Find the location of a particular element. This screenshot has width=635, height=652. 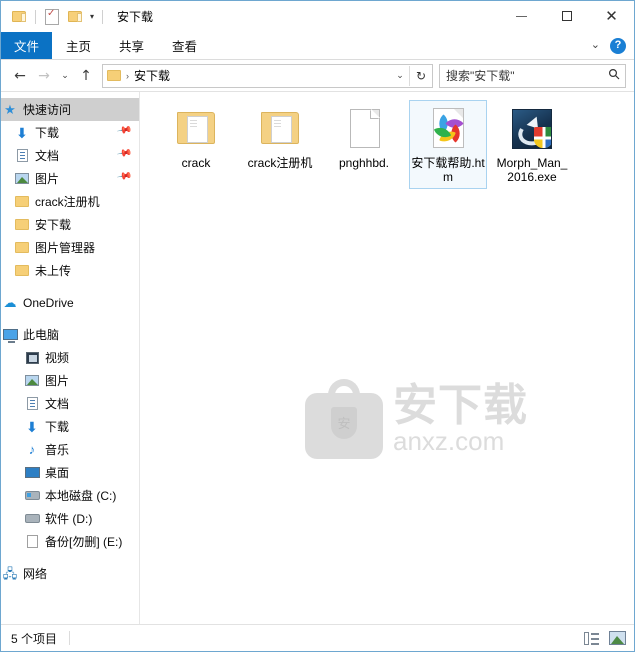

properties-icon is located at coordinates (52, 17).